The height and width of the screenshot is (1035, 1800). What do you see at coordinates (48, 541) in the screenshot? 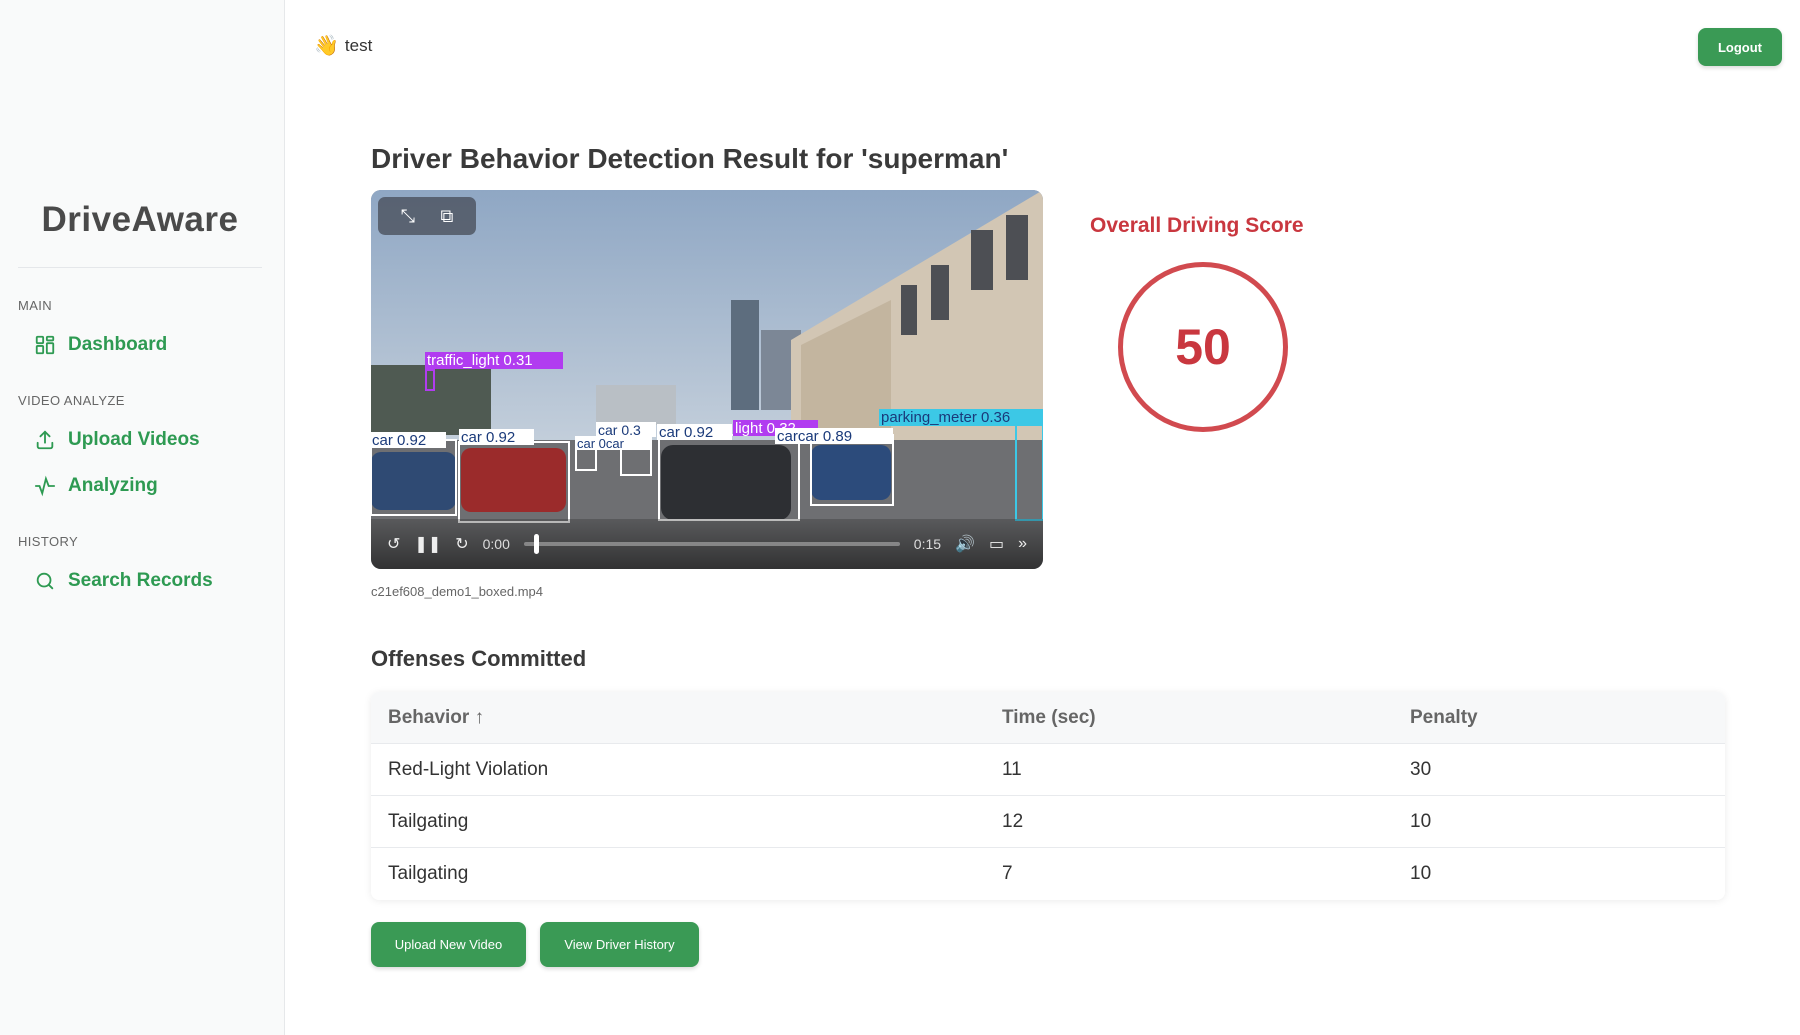
I see `nav-section-history: HISTORY` at bounding box center [48, 541].